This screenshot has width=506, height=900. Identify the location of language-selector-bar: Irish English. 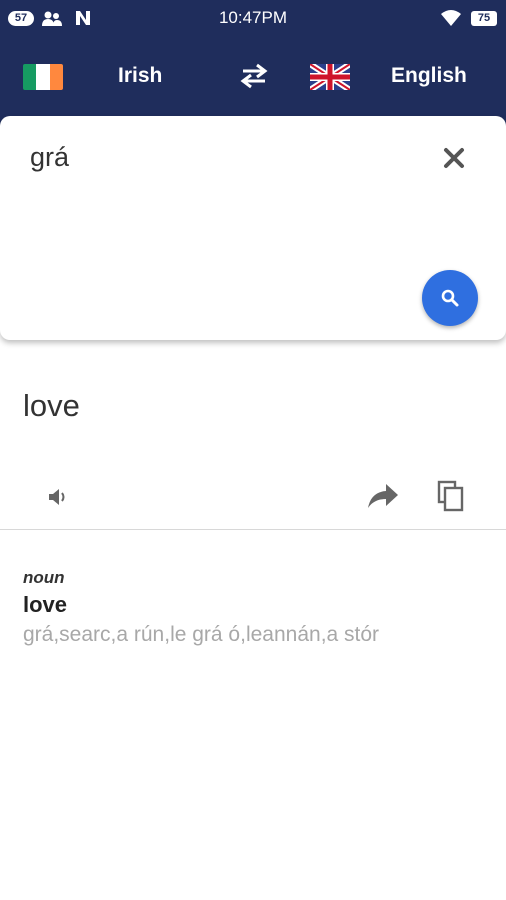
(253, 77).